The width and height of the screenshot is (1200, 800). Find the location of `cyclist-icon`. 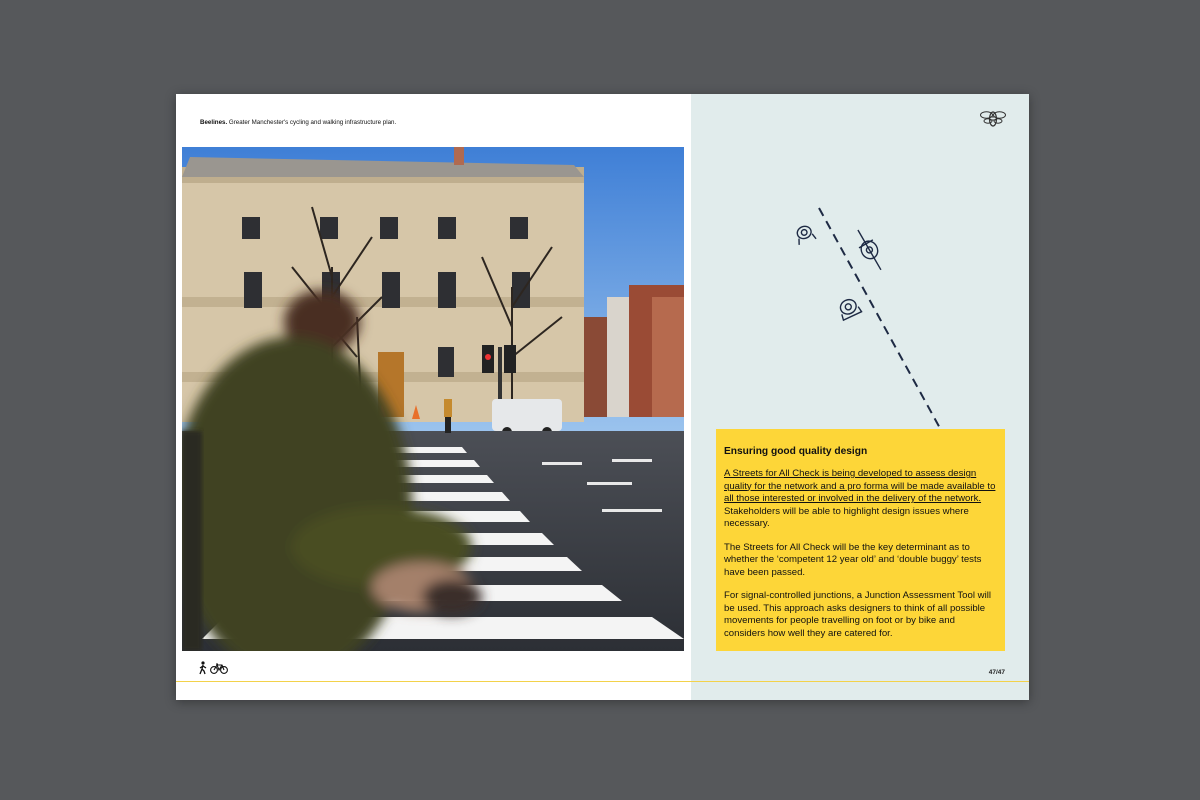

cyclist-icon is located at coordinates (869, 250).